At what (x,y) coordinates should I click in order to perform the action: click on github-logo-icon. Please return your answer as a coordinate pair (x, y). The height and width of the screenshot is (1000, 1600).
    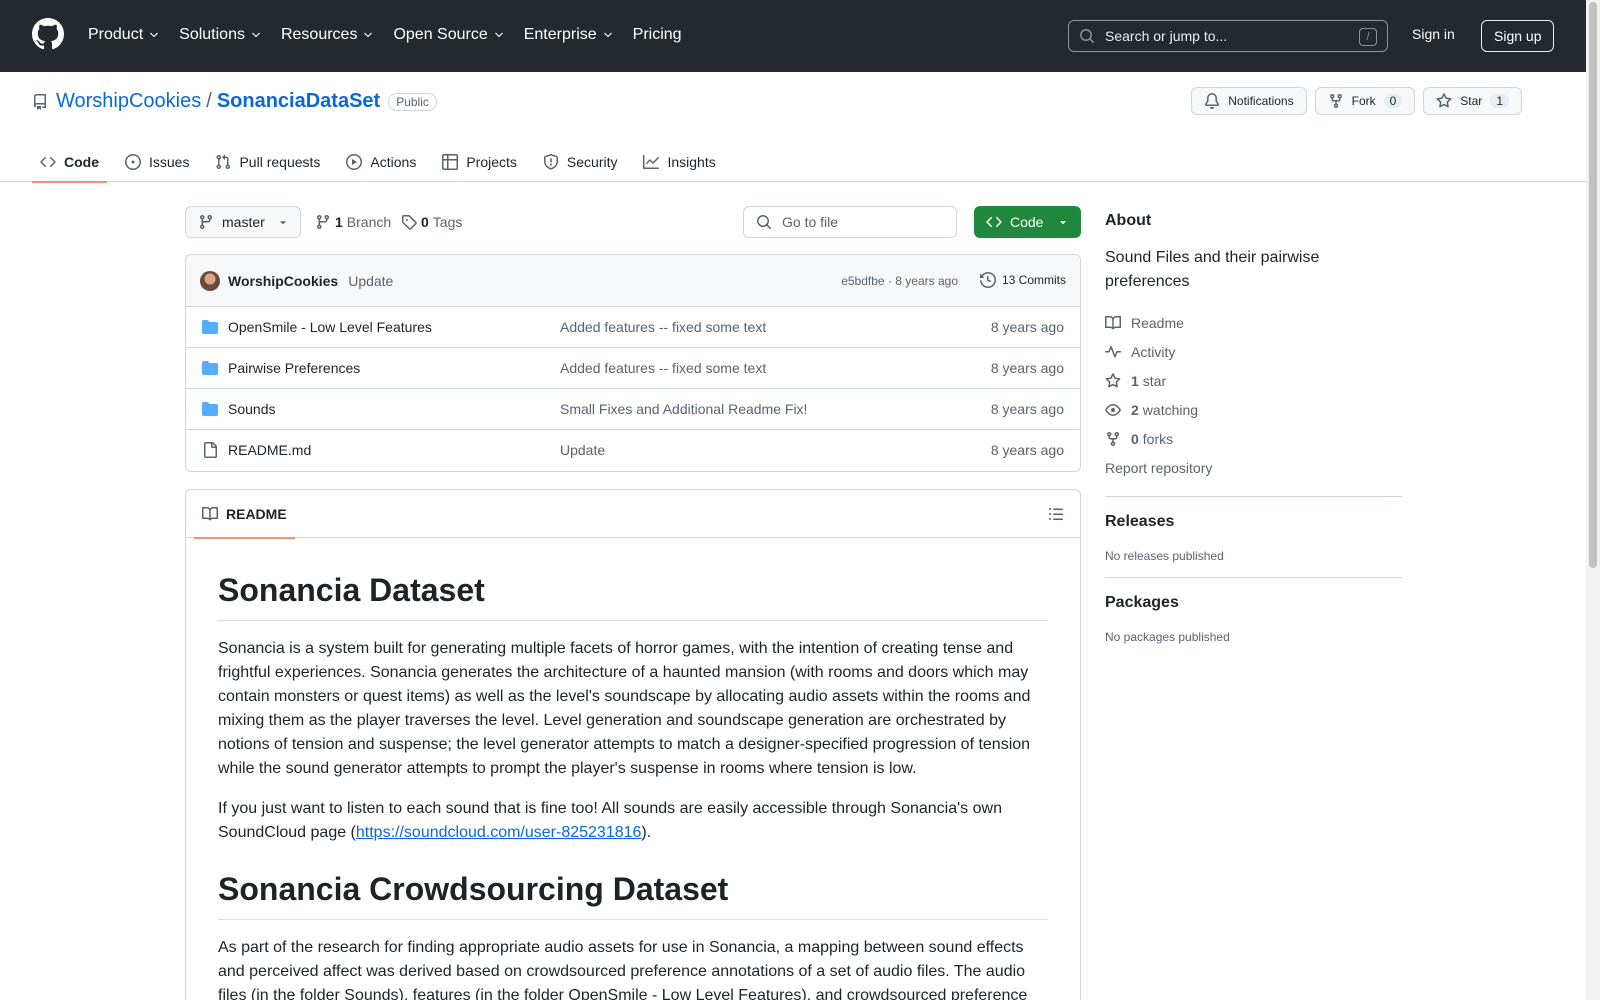
    Looking at the image, I should click on (48, 34).